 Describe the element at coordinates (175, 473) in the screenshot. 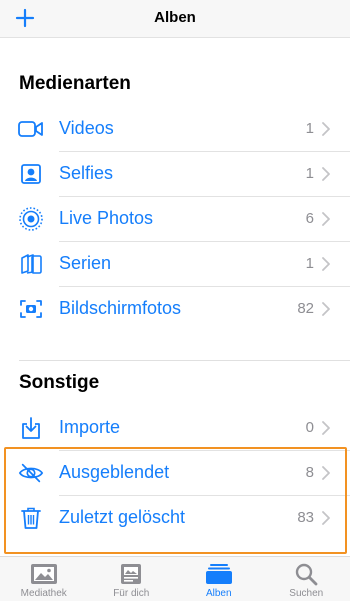

I see `album-row-ausgeblendet: Ausgeblendet 8` at that location.